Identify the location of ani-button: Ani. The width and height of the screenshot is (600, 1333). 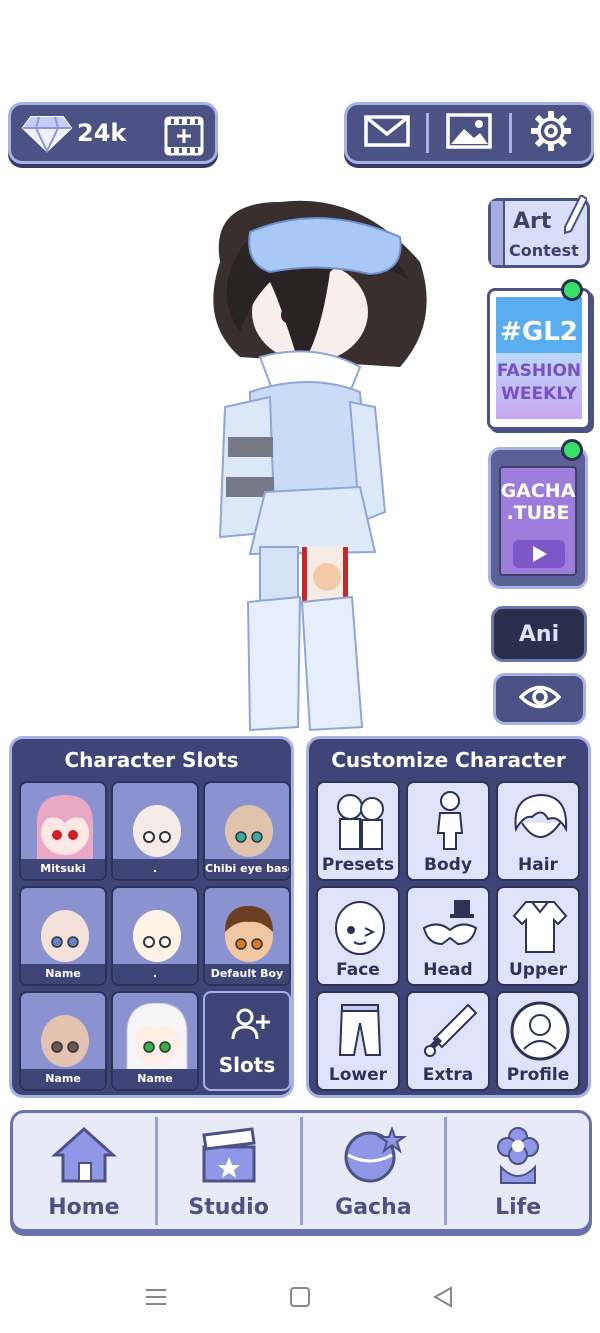
(539, 634).